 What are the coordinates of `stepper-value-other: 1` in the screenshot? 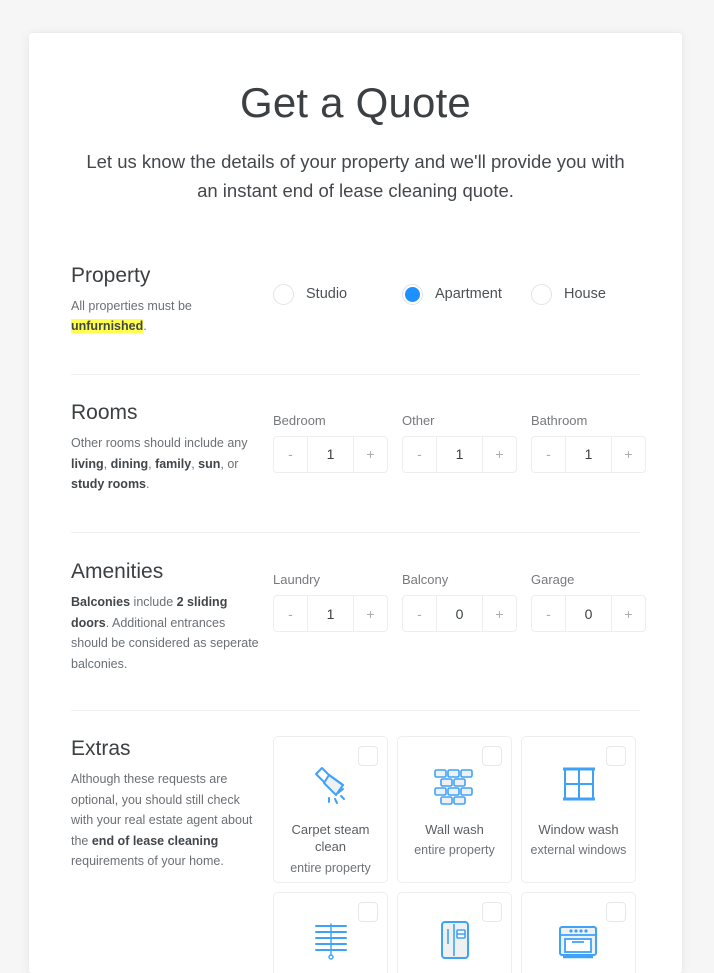 It's located at (459, 454).